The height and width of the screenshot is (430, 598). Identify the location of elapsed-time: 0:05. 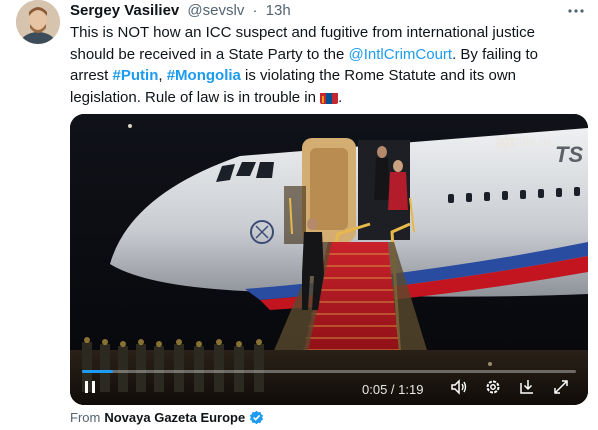
(375, 389).